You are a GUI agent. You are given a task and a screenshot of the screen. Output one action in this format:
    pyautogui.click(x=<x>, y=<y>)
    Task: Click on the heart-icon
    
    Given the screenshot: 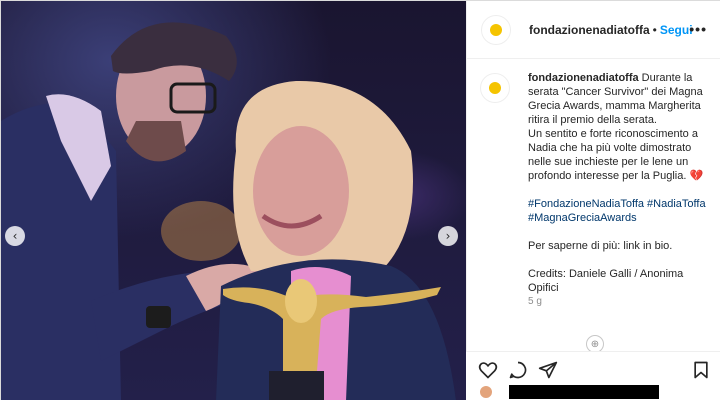 What is the action you would take?
    pyautogui.click(x=488, y=370)
    